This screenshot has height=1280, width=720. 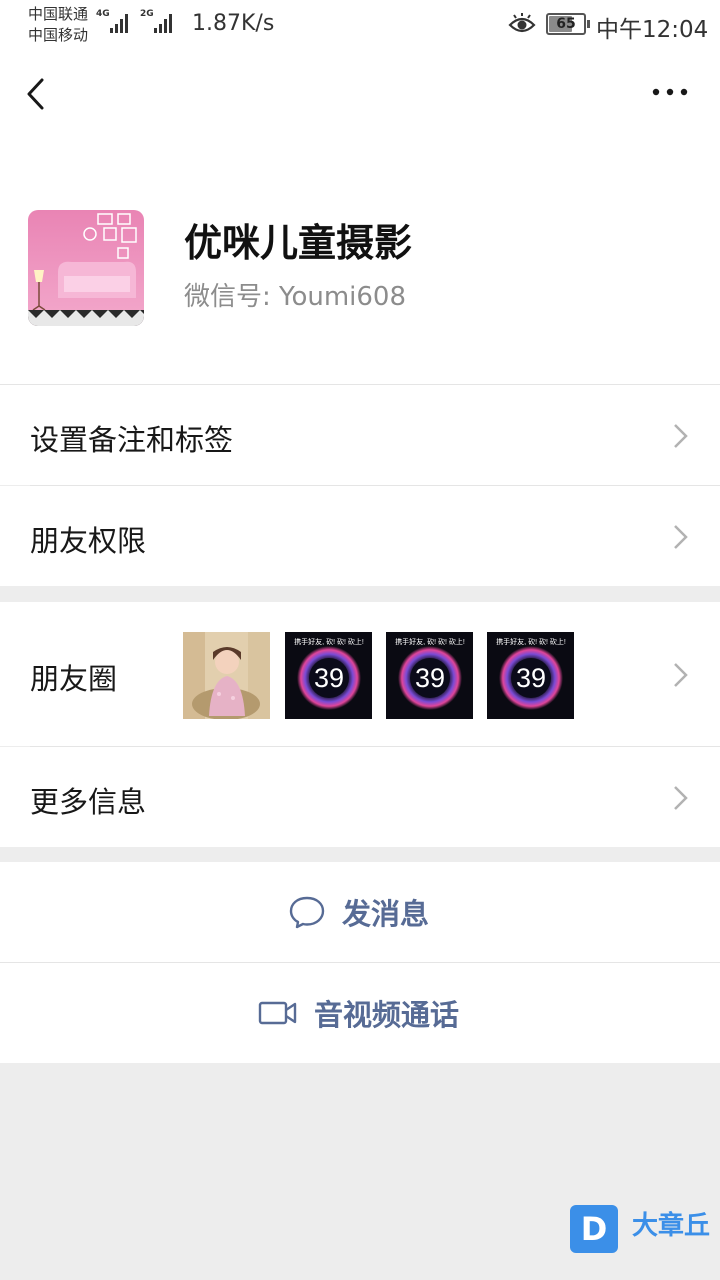 What do you see at coordinates (86, 268) in the screenshot?
I see `avatar` at bounding box center [86, 268].